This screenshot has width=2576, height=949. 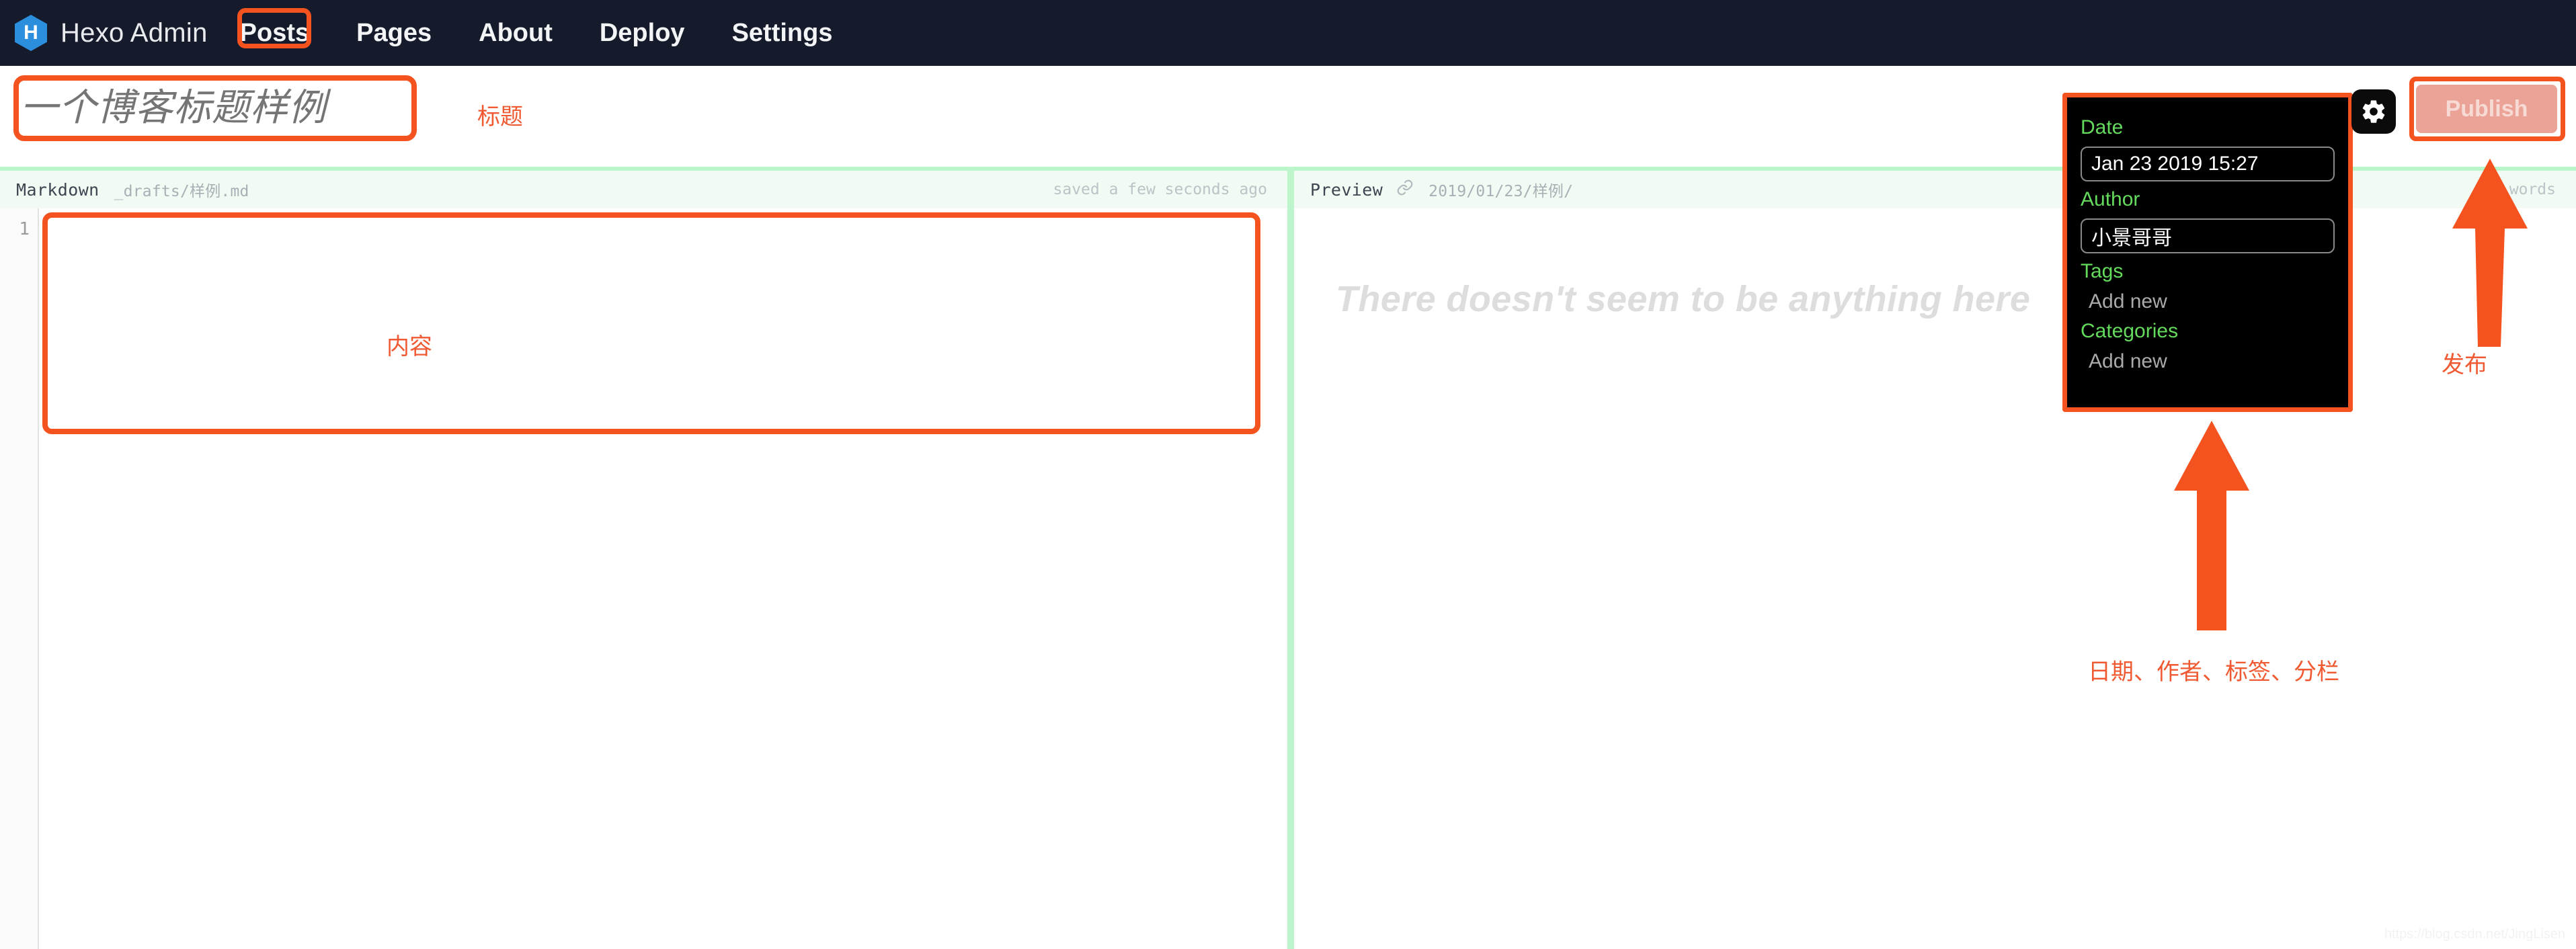 I want to click on settings-gear-button, so click(x=2373, y=111).